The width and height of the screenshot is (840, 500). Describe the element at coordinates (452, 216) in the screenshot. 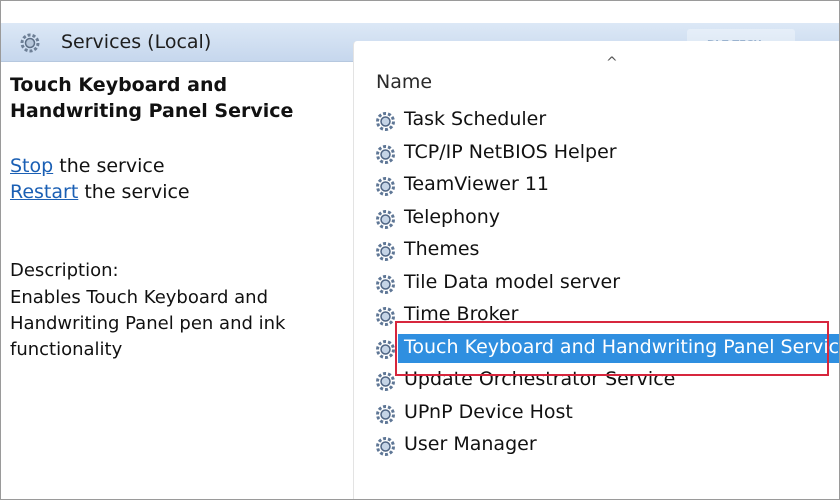

I see `service-name: Telephony` at that location.